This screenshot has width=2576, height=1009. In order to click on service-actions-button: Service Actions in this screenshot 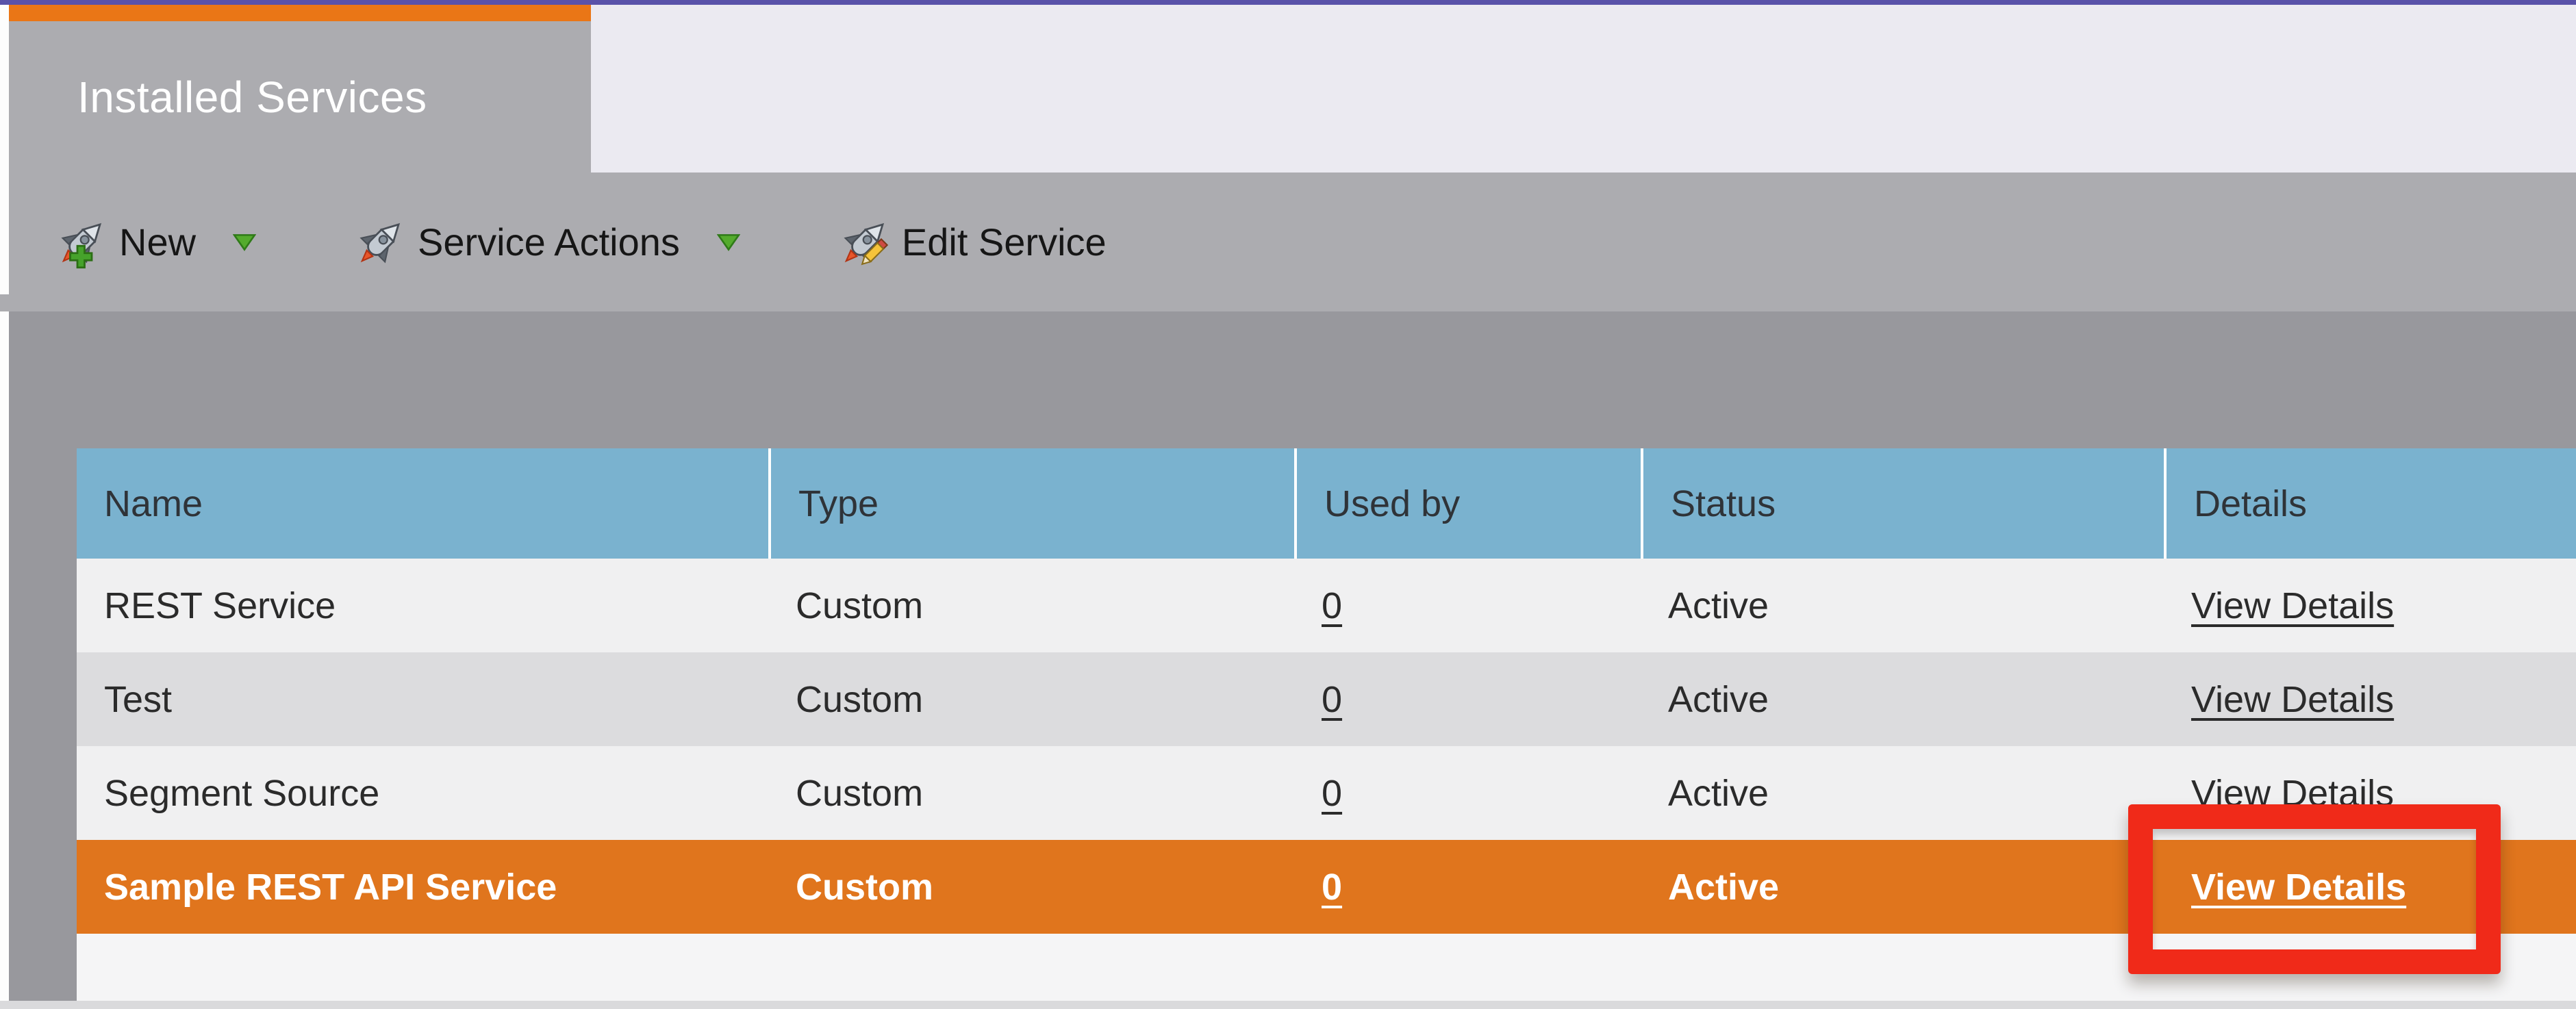, I will do `click(546, 243)`.